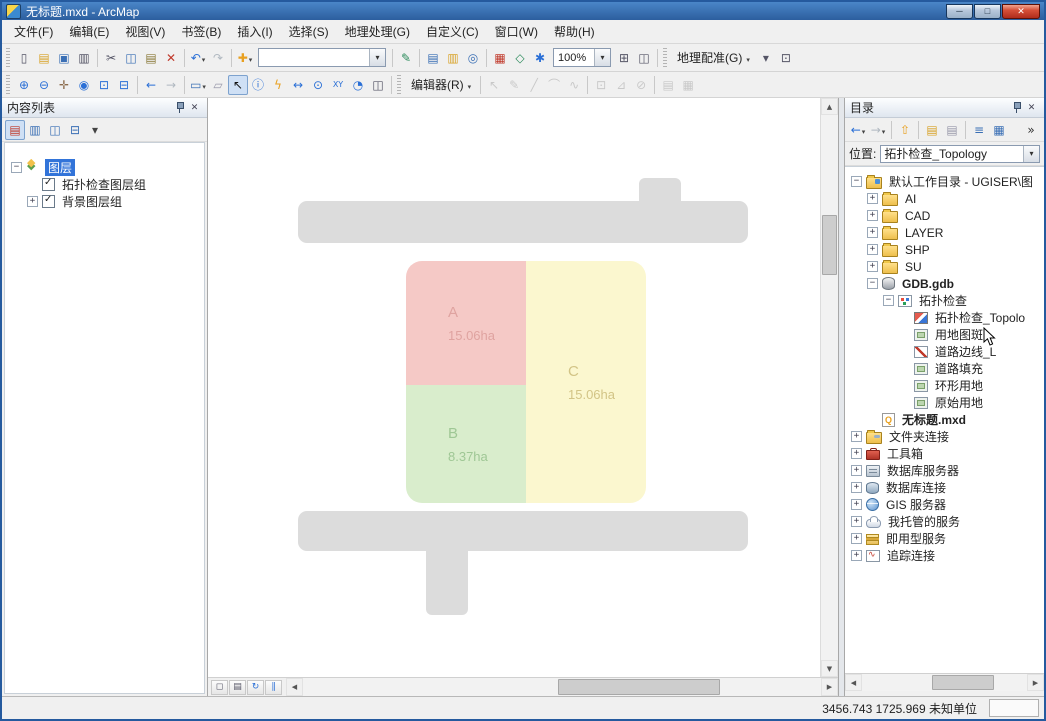 Image resolution: width=1046 pixels, height=721 pixels. Describe the element at coordinates (218, 85) in the screenshot. I see `clear-selection-icon: ▱` at that location.